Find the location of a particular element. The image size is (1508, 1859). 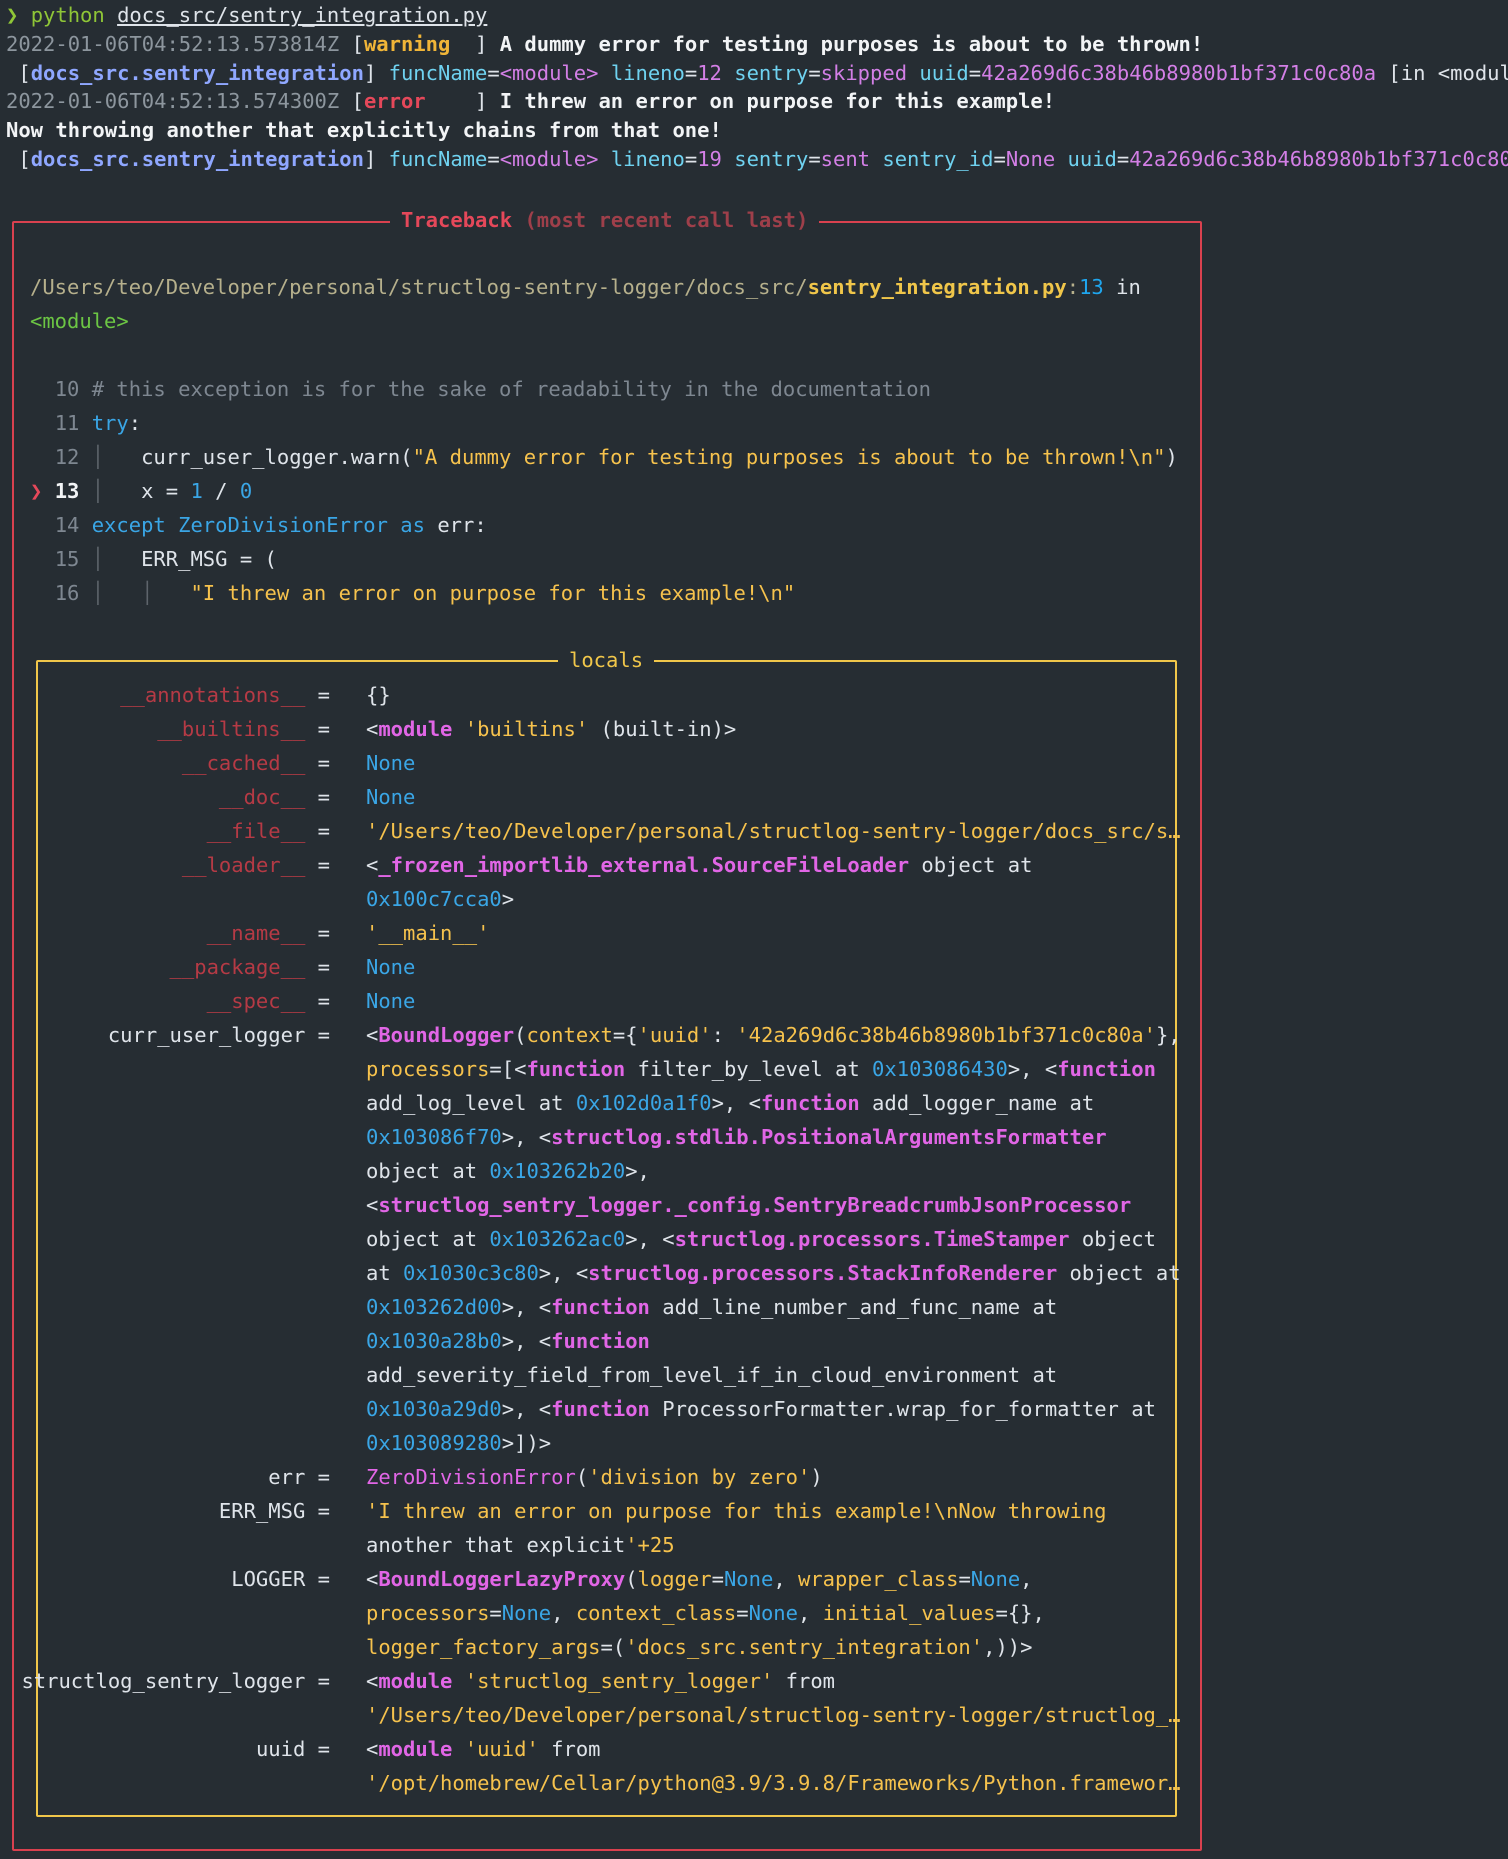

frame-line: 13 is located at coordinates (1091, 287).